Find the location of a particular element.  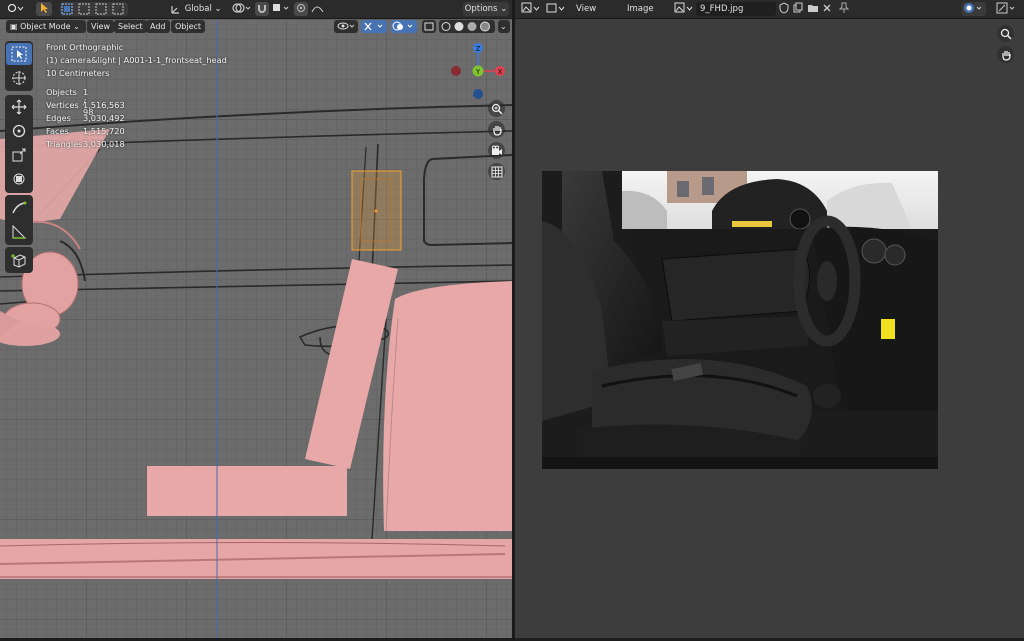

xray-toggle is located at coordinates (429, 26).